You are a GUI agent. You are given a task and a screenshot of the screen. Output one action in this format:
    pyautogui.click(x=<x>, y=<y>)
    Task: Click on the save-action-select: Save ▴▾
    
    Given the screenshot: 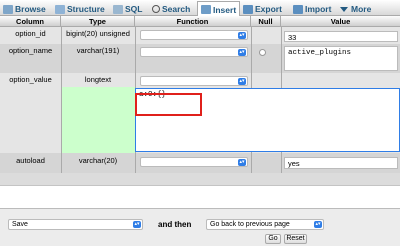 What is the action you would take?
    pyautogui.click(x=75, y=224)
    